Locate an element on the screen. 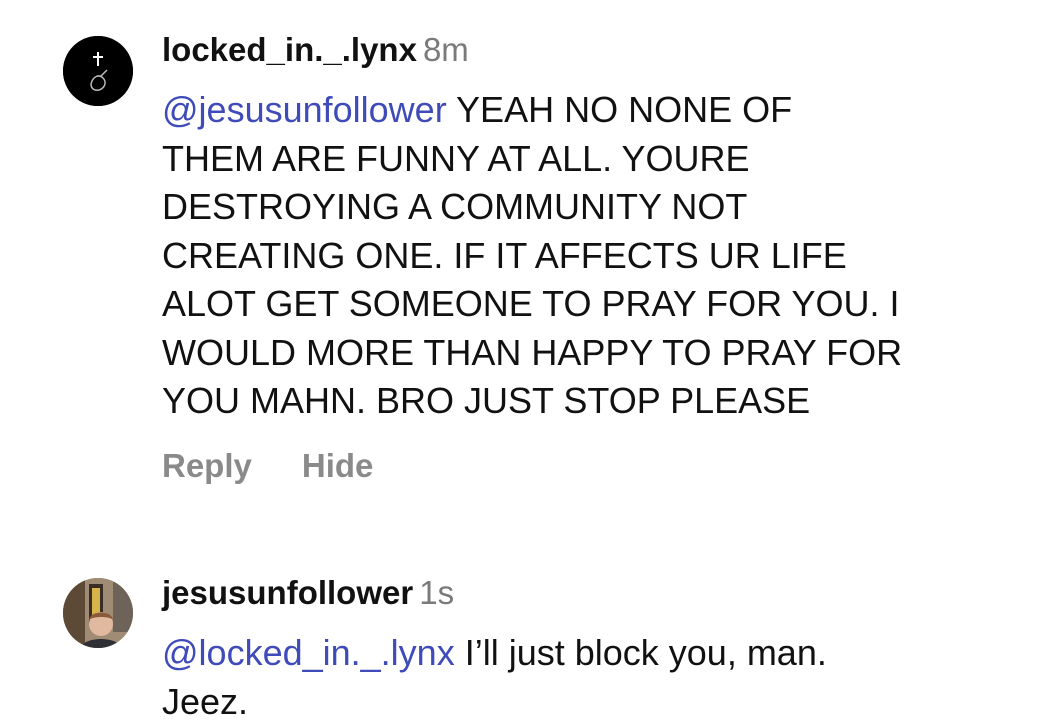  comment-line-text: YEAH NO NONE OF is located at coordinates (619, 109).